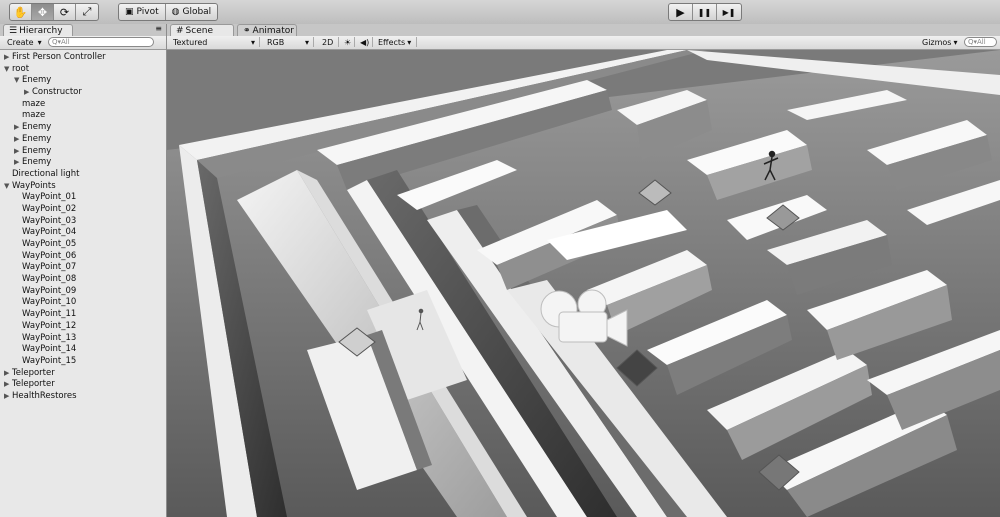 This screenshot has height=517, width=1000. I want to click on hierarchy-row: WayPoint_15, so click(83, 362).